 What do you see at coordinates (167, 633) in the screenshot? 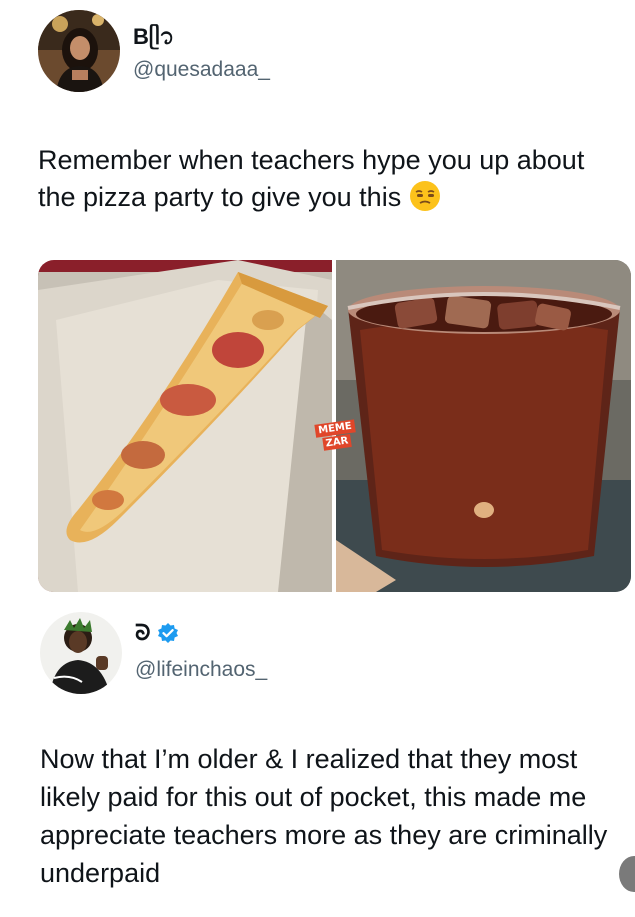
I see `verified-badge-icon` at bounding box center [167, 633].